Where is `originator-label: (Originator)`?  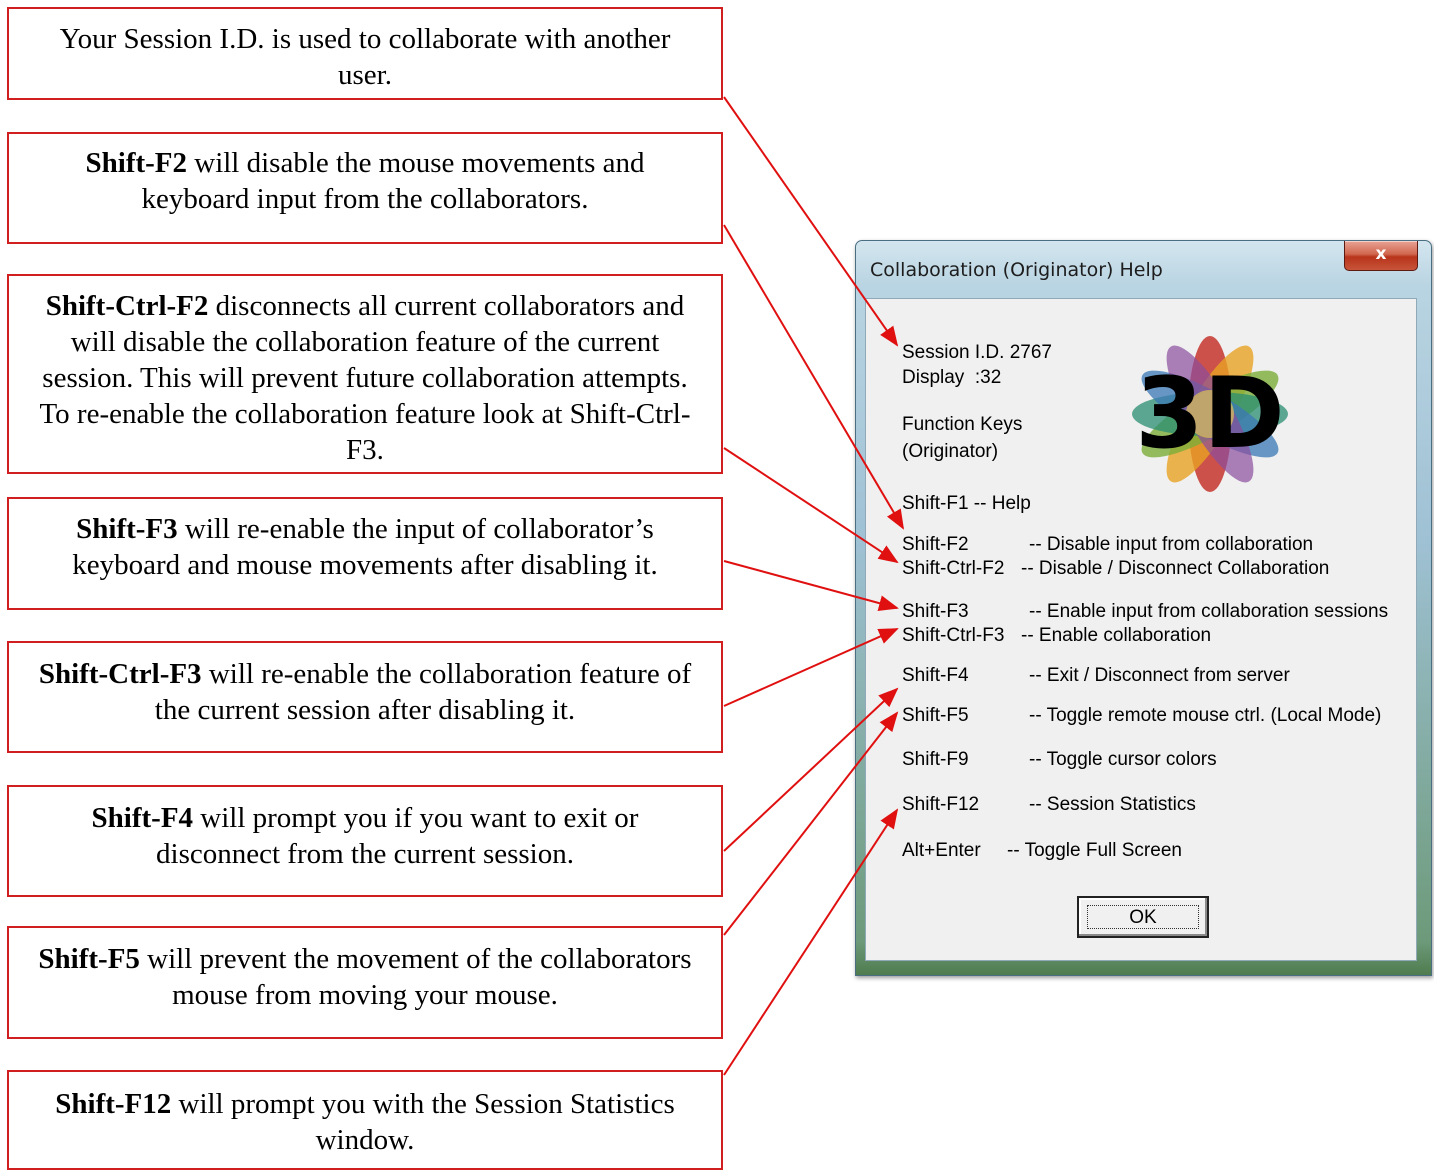 originator-label: (Originator) is located at coordinates (950, 451).